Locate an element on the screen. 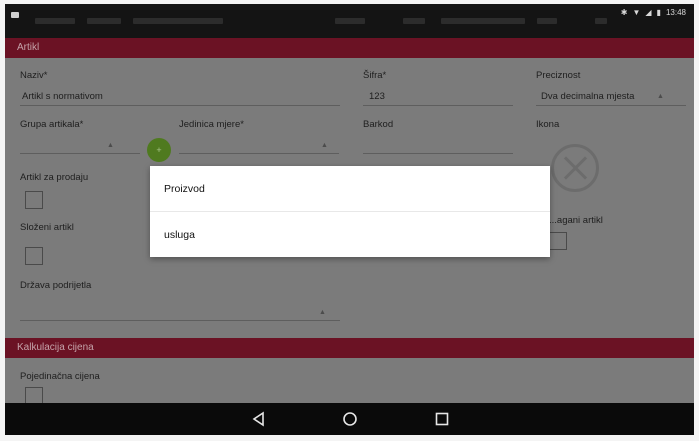  grupa-label: Grupa artikala* is located at coordinates (52, 124).